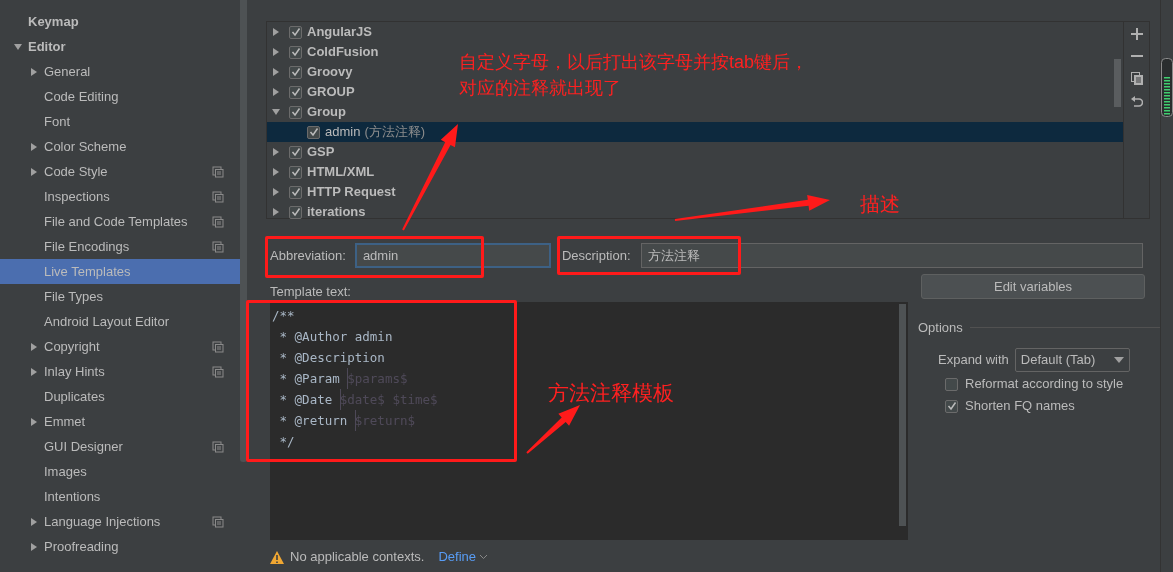 This screenshot has width=1173, height=572. I want to click on sidebar-item: Language Injections, so click(120, 521).